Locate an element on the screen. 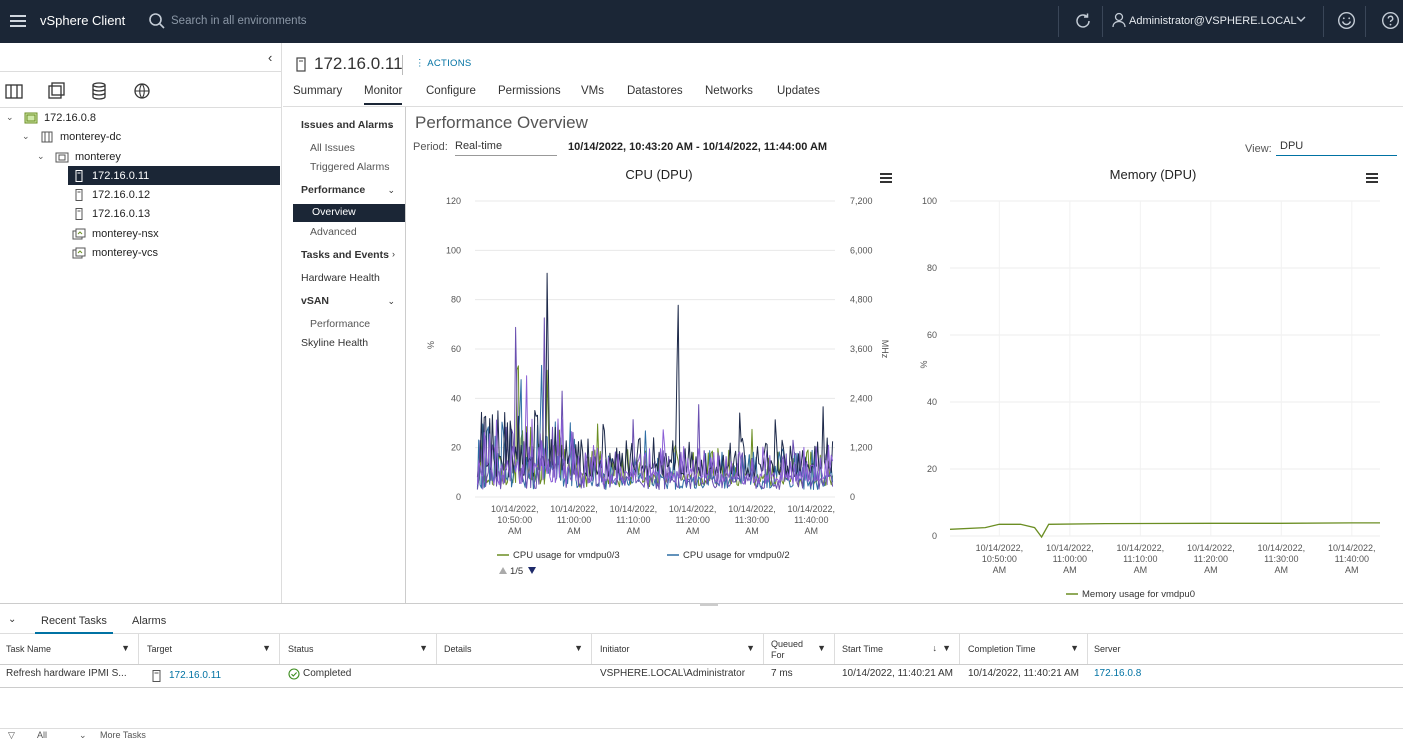  subnav-group-performance: Performance is located at coordinates (333, 190).